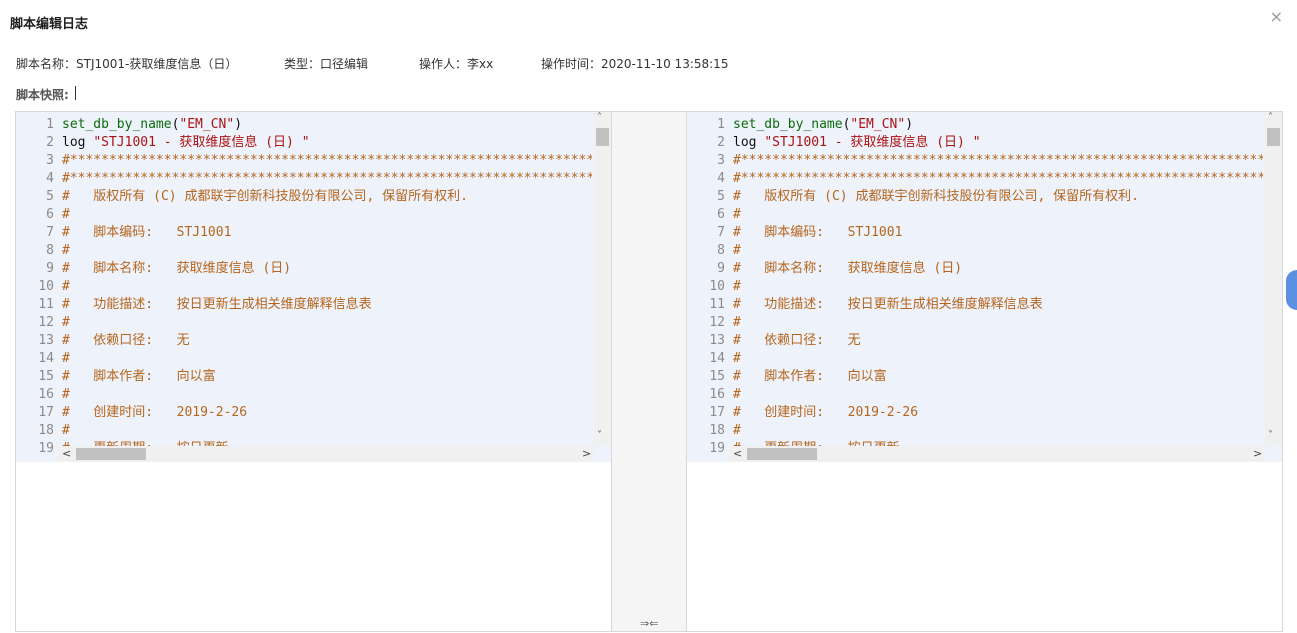  I want to click on left-horizontal-scrollbar: < >, so click(326, 454).